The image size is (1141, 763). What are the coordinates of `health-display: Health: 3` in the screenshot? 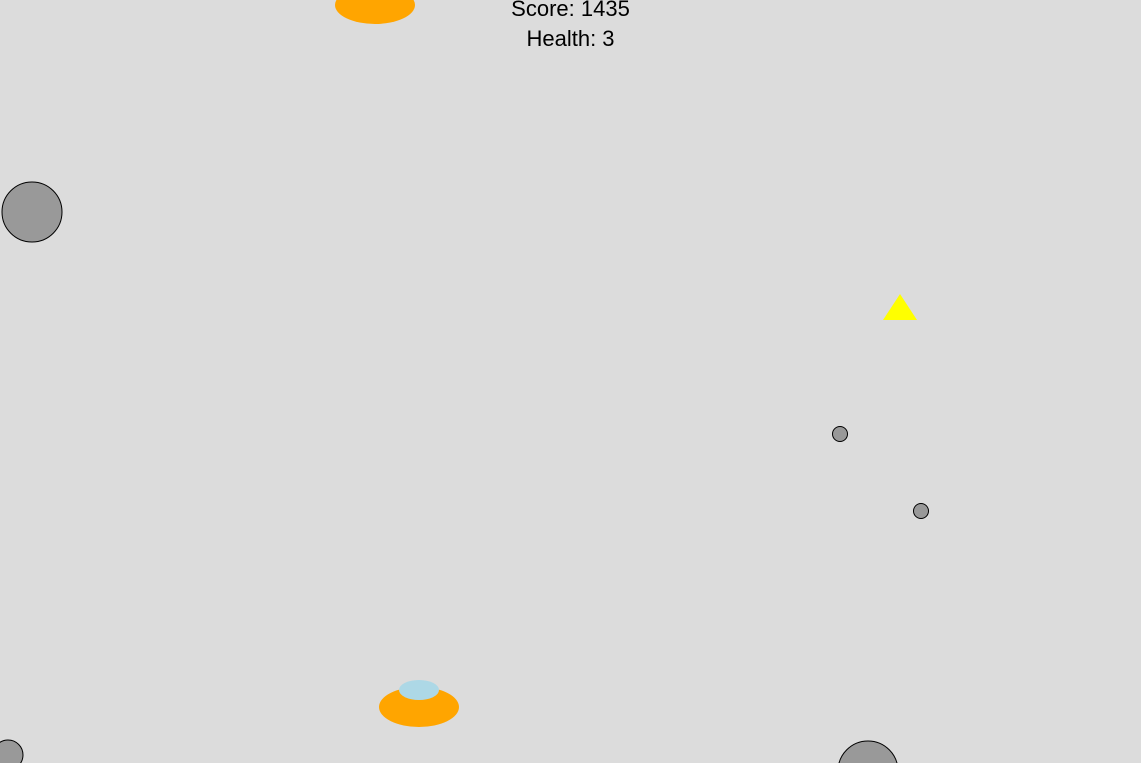 It's located at (570, 38).